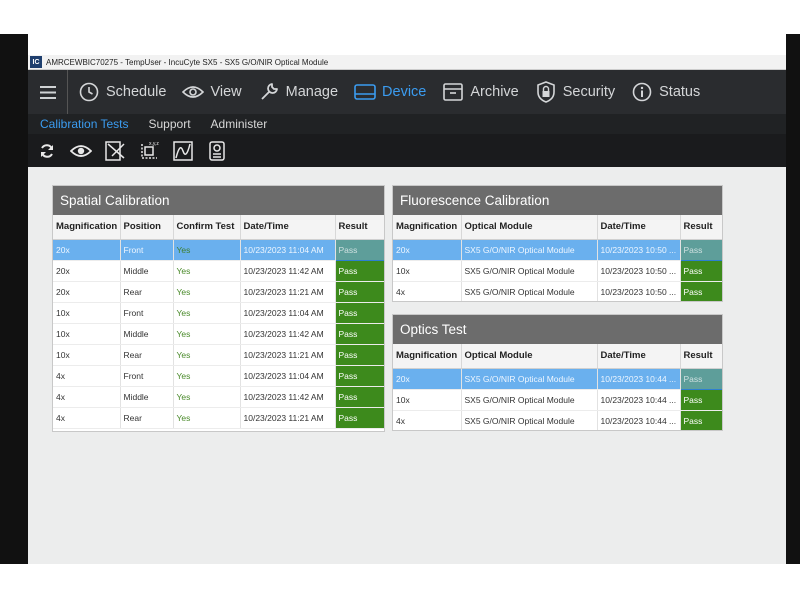  I want to click on nav-security: Security, so click(575, 92).